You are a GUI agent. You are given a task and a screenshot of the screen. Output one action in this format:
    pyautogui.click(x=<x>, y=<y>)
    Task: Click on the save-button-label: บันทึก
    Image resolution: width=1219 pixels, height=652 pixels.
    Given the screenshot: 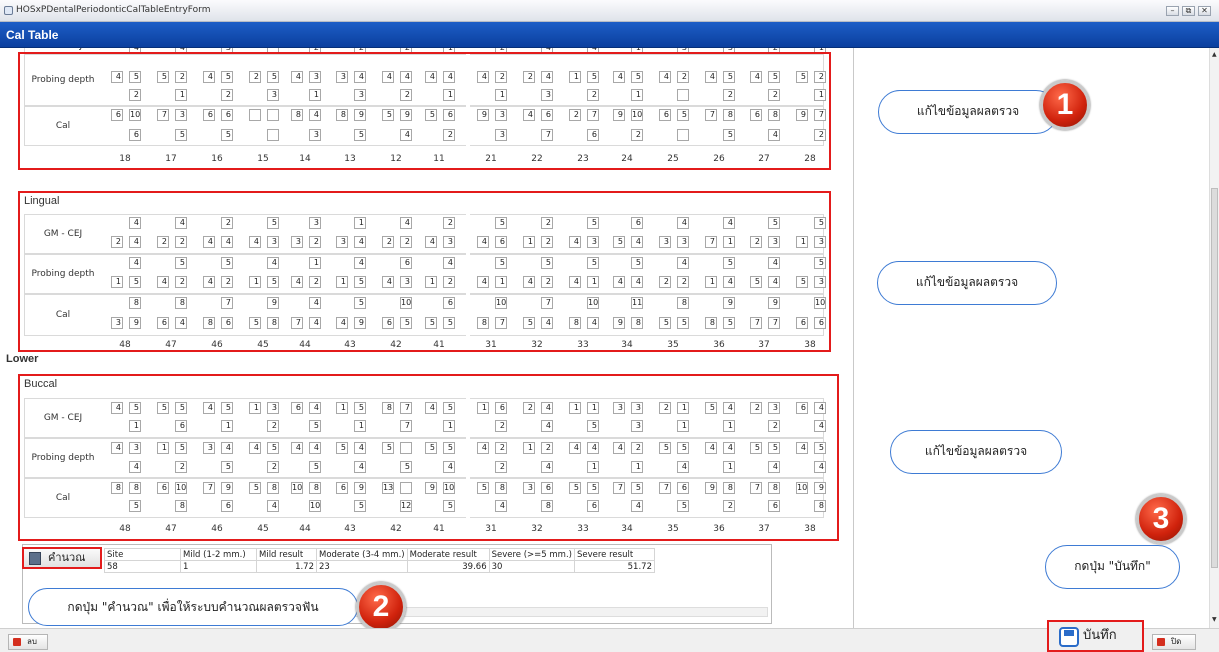 What is the action you would take?
    pyautogui.click(x=1100, y=635)
    